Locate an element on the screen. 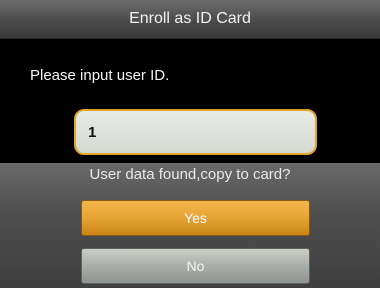 This screenshot has height=288, width=380. no-button: No is located at coordinates (195, 266).